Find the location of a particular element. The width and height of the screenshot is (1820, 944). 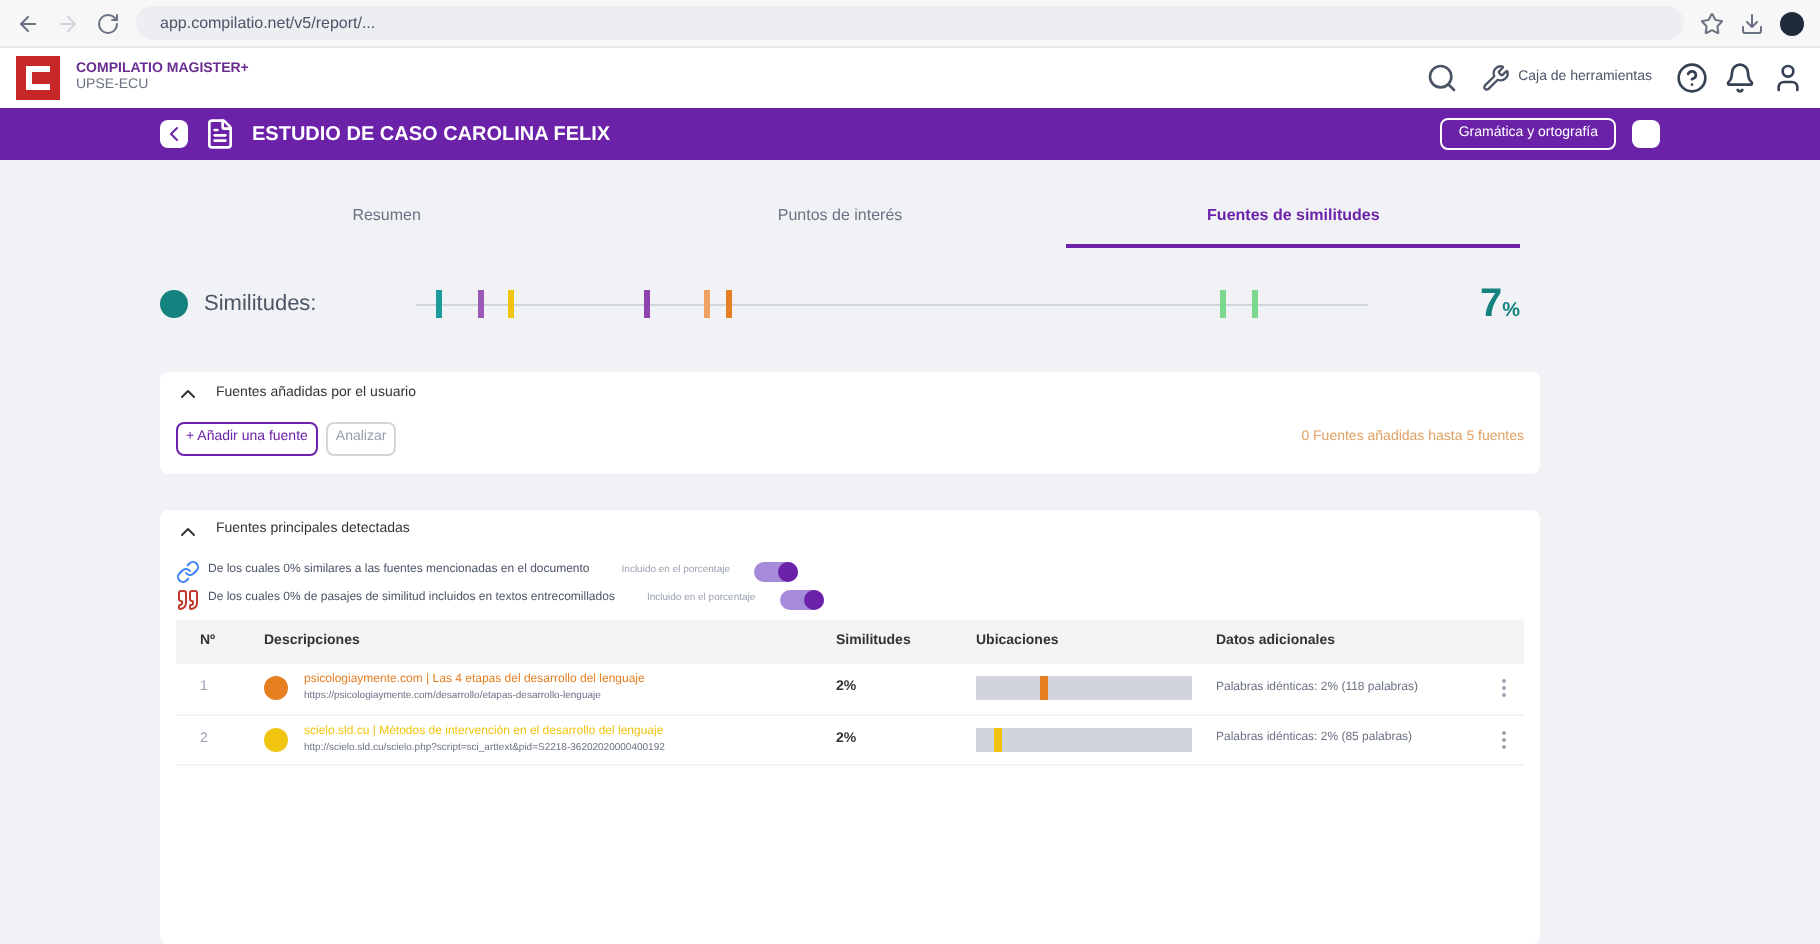

wrench-icon is located at coordinates (1496, 78).